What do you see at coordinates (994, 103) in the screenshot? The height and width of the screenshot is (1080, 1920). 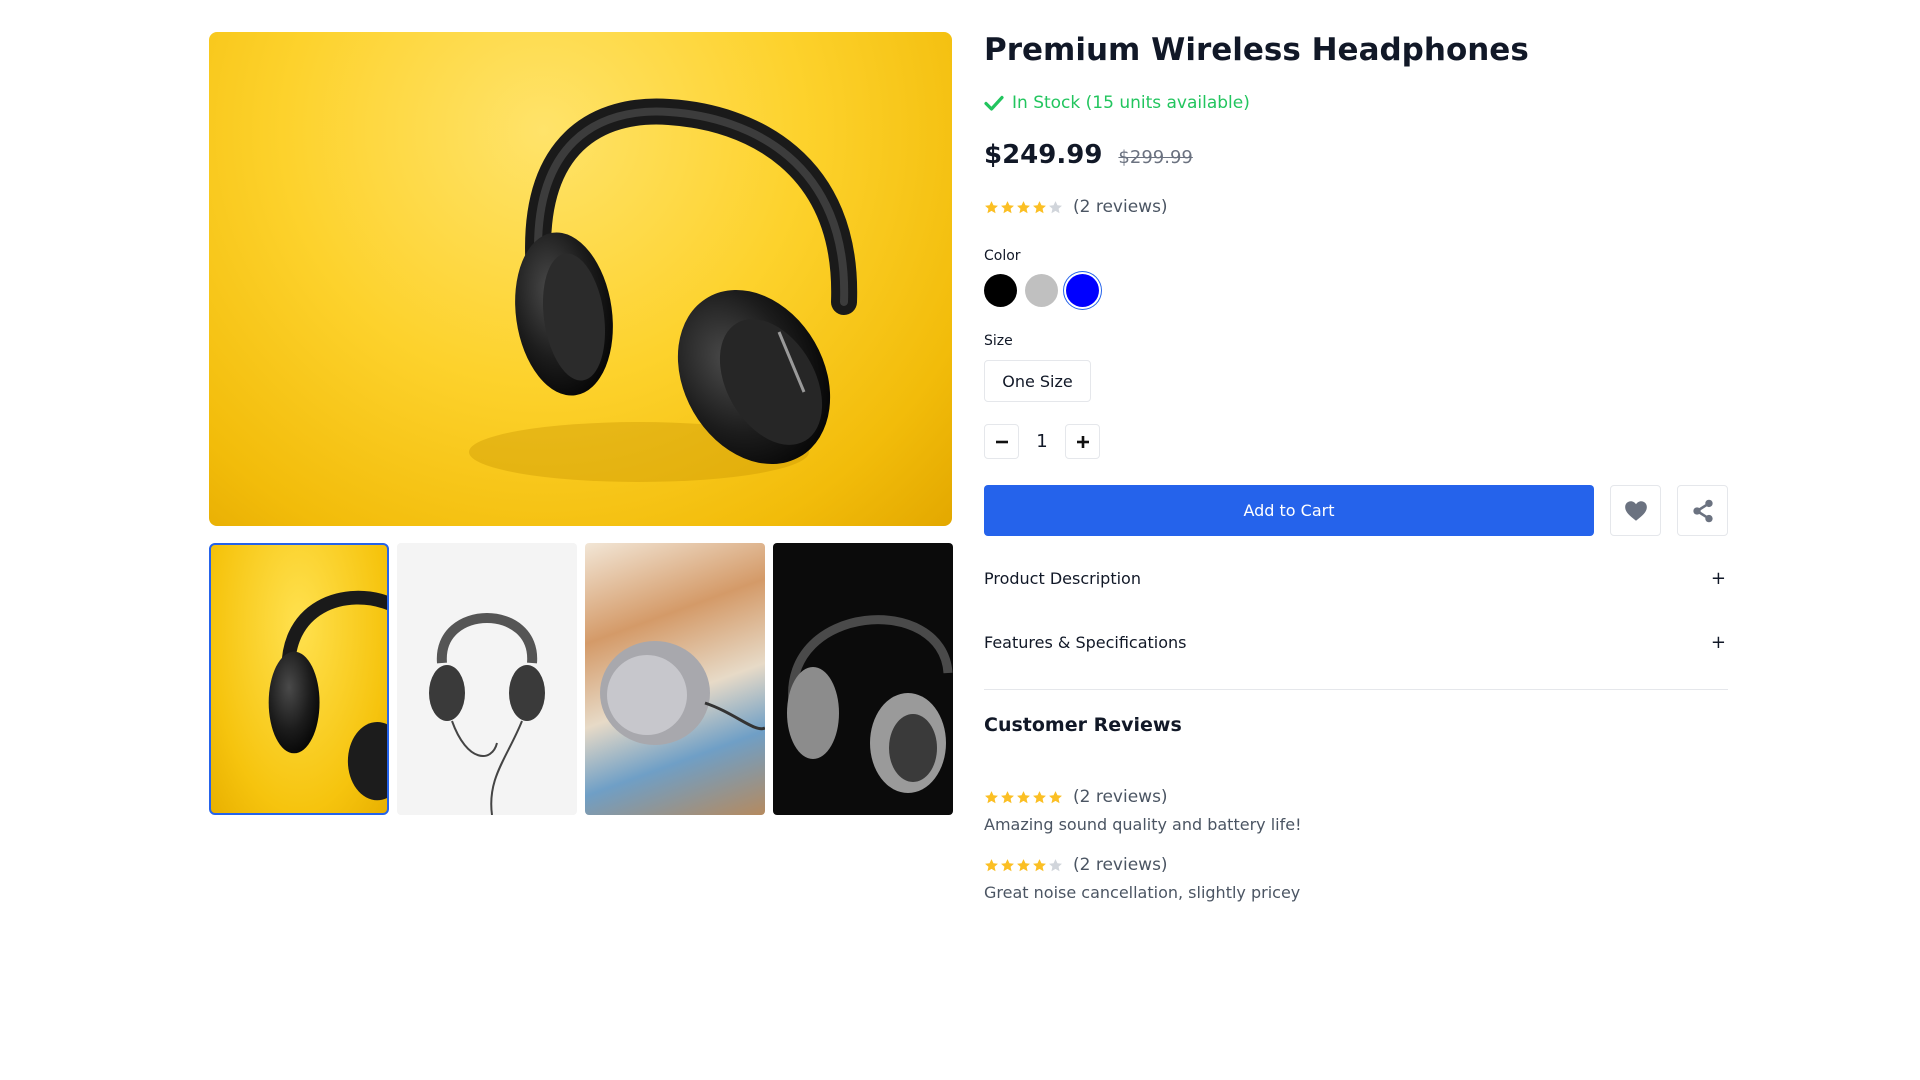 I see `check-icon` at bounding box center [994, 103].